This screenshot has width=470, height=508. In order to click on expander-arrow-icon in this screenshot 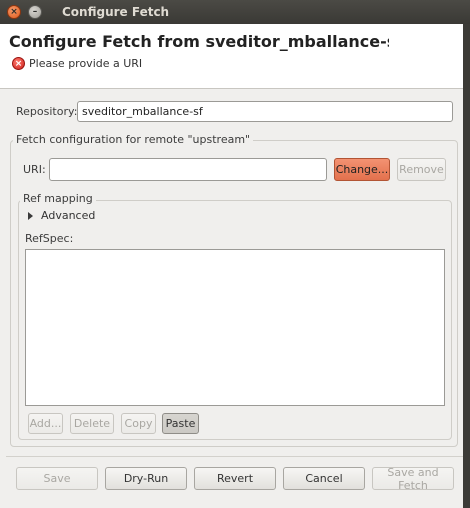, I will do `click(30, 215)`.